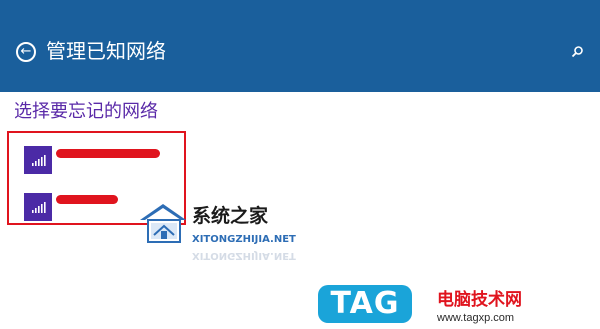 The image size is (600, 329). I want to click on page-title: 管理已知网络, so click(106, 51).